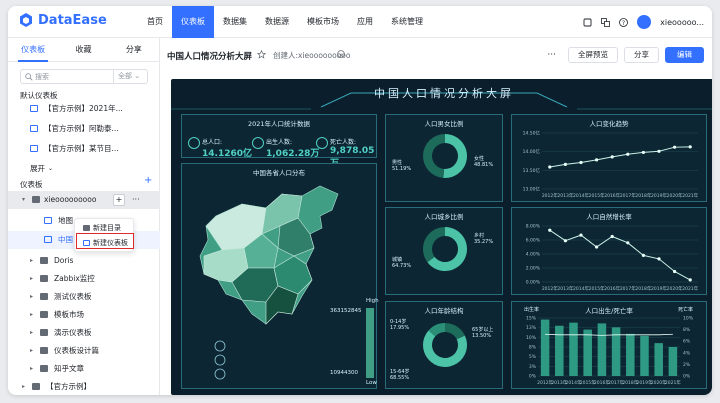 The width and height of the screenshot is (720, 403). What do you see at coordinates (341, 54) in the screenshot?
I see `info-icon` at bounding box center [341, 54].